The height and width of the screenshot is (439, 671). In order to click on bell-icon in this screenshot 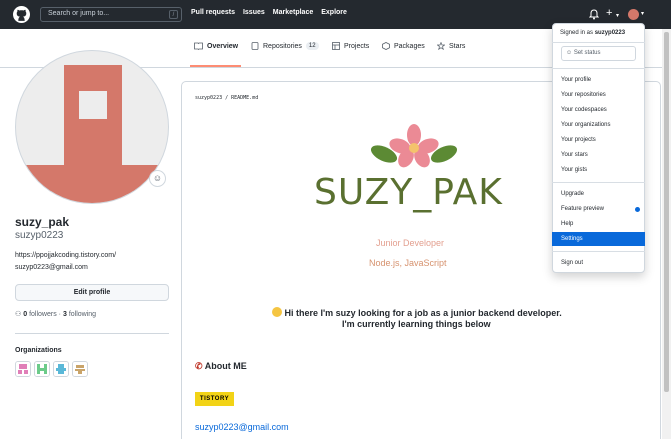, I will do `click(594, 14)`.